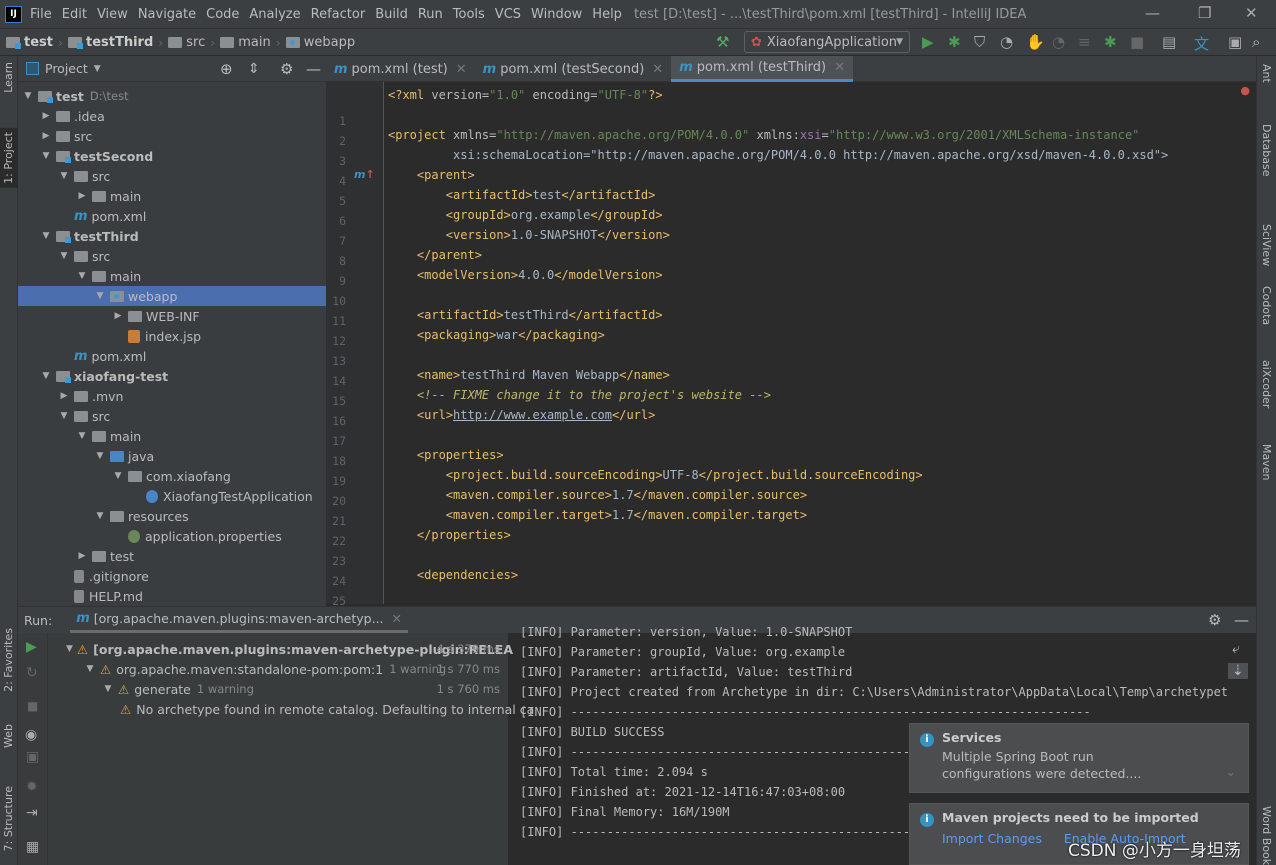 This screenshot has height=865, width=1276. What do you see at coordinates (172, 476) in the screenshot?
I see `tree-item: ▼ com.xiaofang` at bounding box center [172, 476].